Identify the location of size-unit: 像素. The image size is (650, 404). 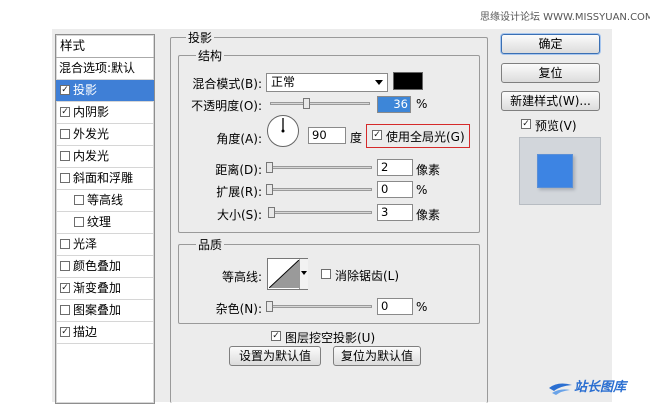
(428, 215).